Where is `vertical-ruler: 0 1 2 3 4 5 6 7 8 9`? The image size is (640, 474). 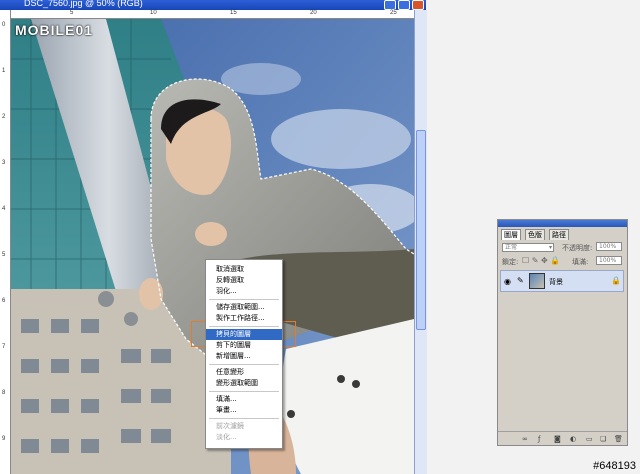 vertical-ruler: 0 1 2 3 4 5 6 7 8 9 is located at coordinates (5, 242).